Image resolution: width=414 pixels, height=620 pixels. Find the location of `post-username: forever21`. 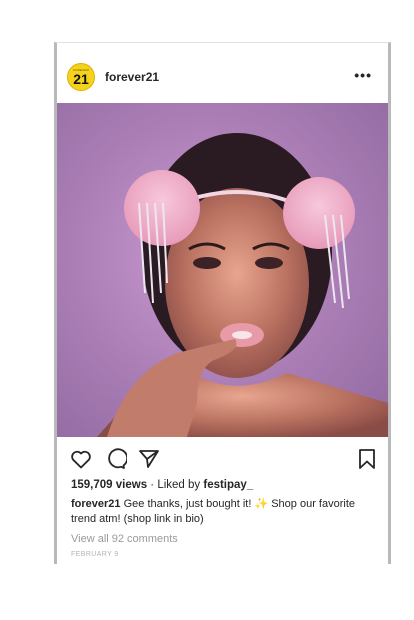

post-username: forever21 is located at coordinates (132, 77).